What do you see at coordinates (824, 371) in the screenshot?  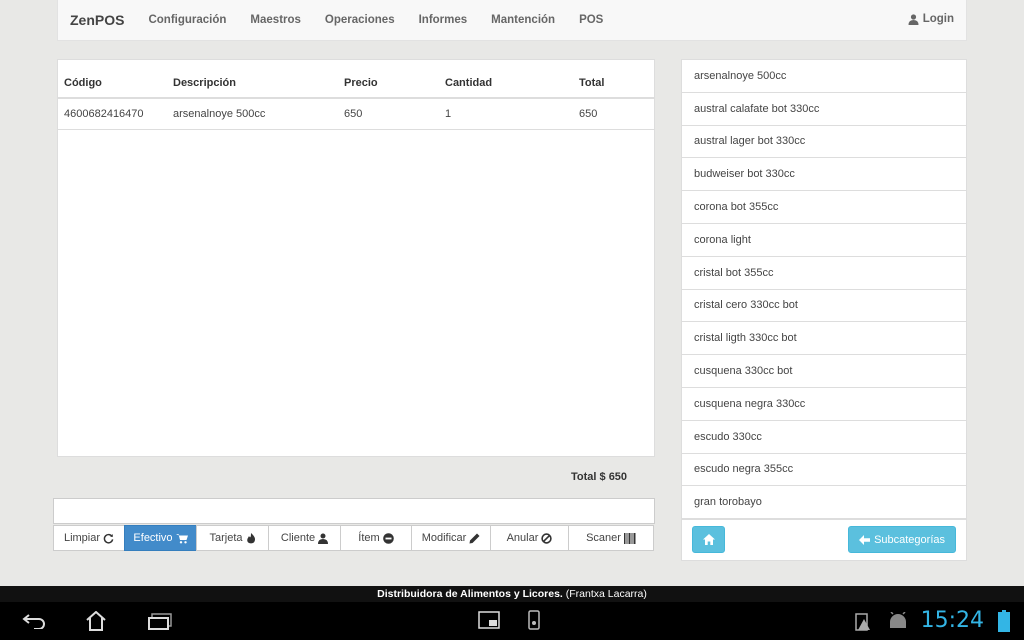 I see `product-item: cusquena 330cc bot` at bounding box center [824, 371].